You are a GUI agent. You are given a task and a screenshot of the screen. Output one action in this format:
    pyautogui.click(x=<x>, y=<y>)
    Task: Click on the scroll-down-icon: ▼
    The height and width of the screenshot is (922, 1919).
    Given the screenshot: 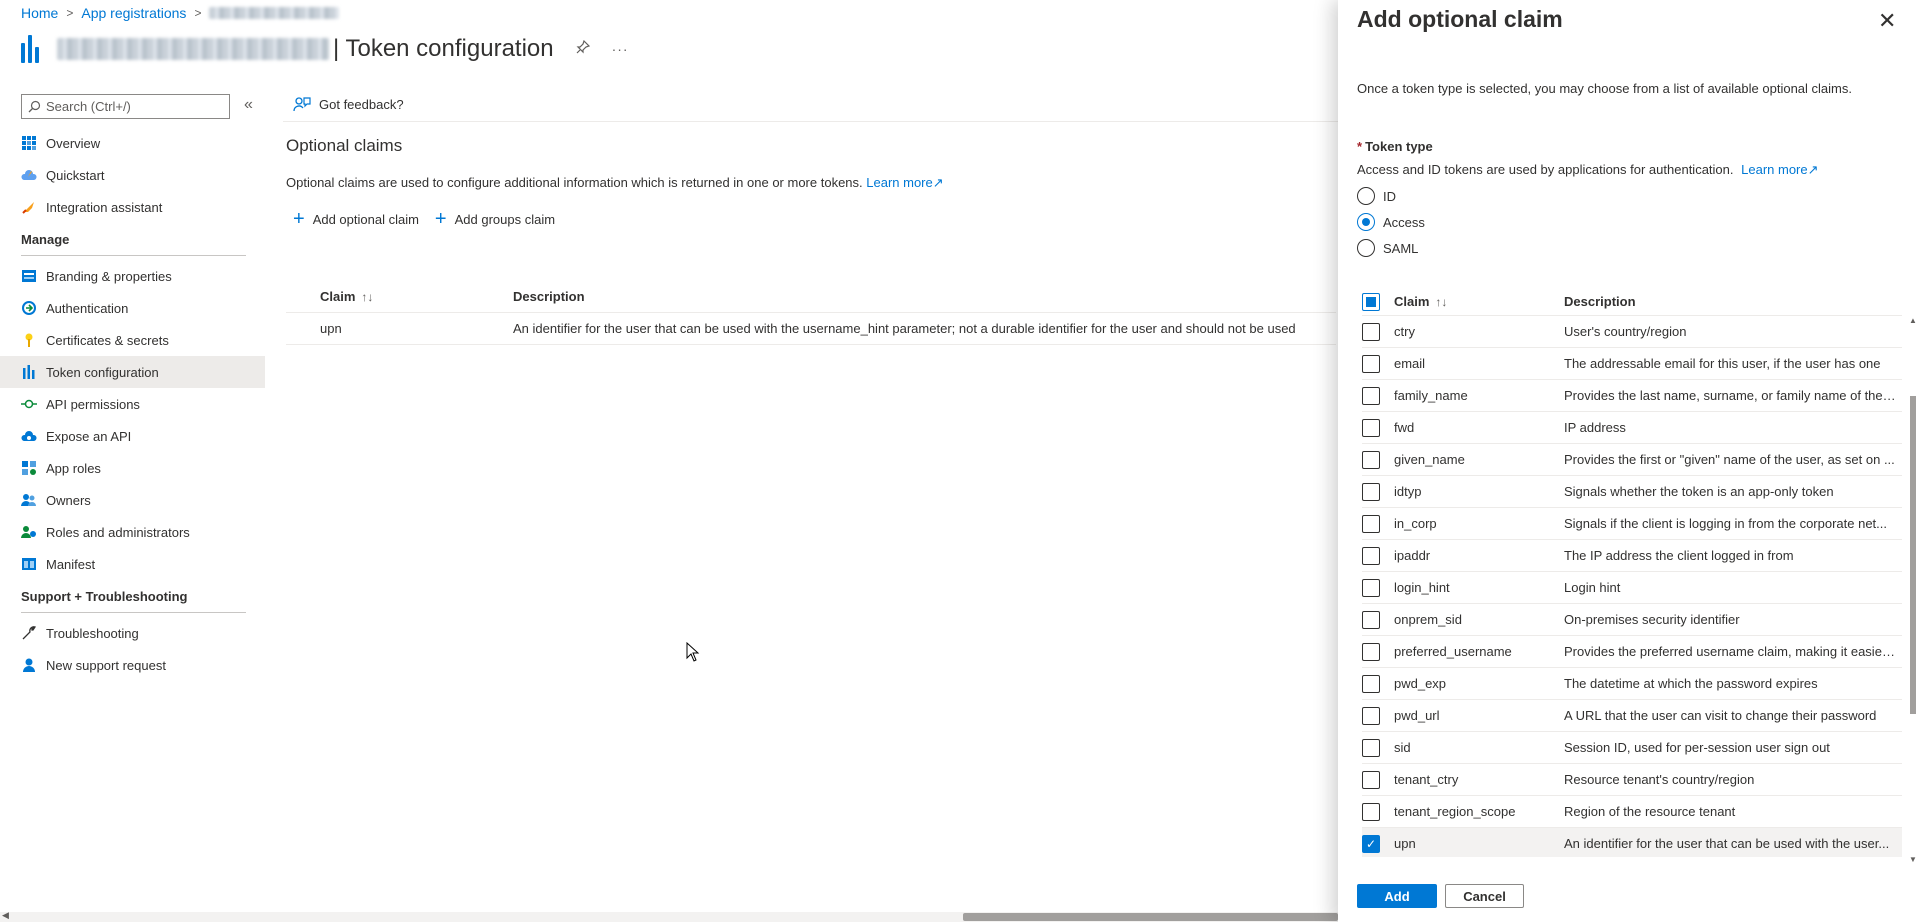 What is the action you would take?
    pyautogui.click(x=1913, y=859)
    